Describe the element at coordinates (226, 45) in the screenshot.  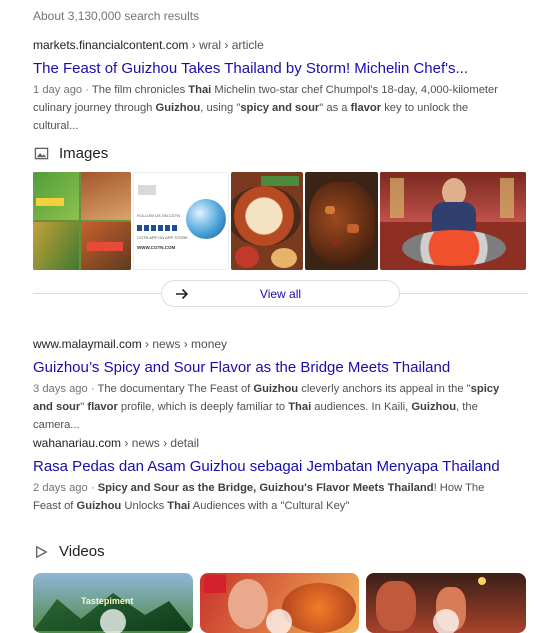
I see `result-path: › wral › article` at that location.